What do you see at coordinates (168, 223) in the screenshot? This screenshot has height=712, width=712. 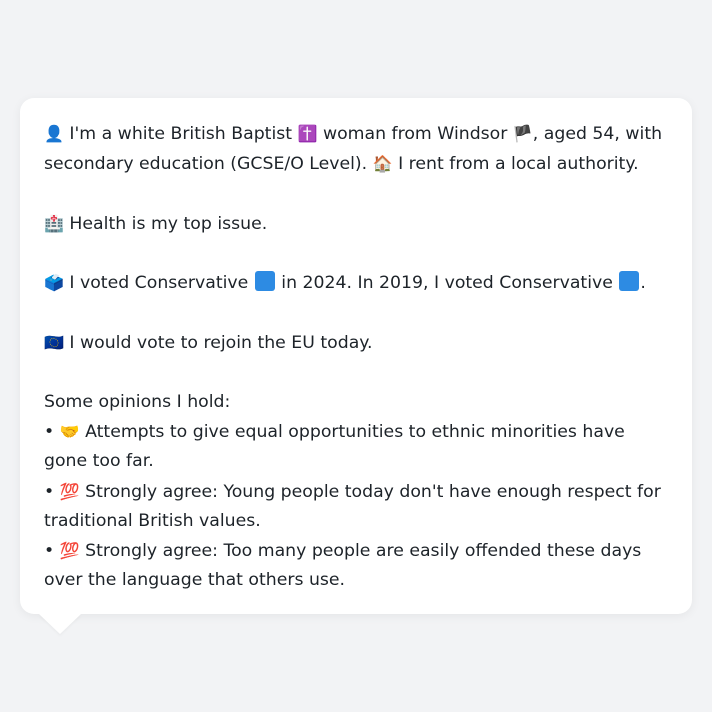 I see `issue-text: Health is my top issue.` at bounding box center [168, 223].